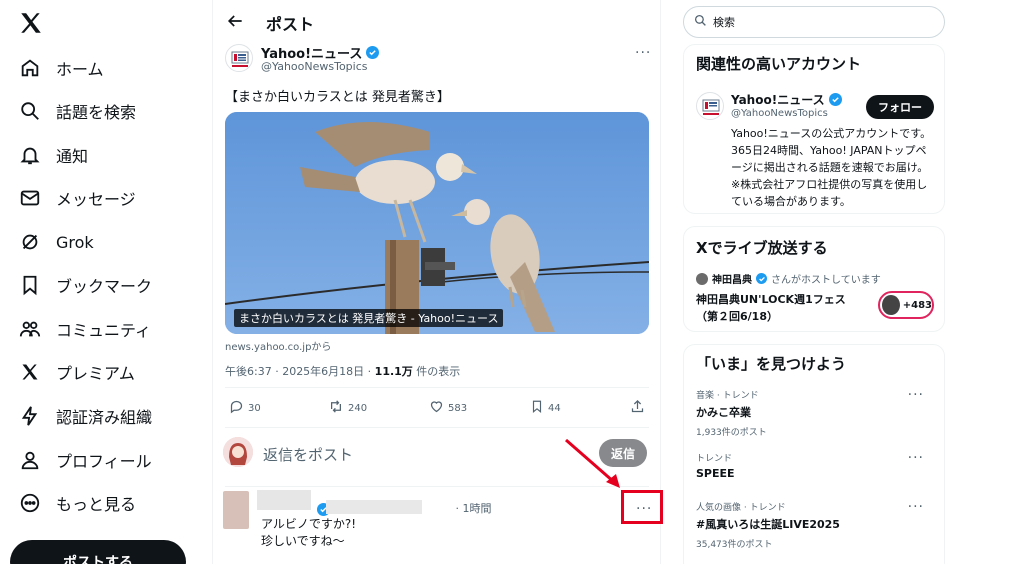  Describe the element at coordinates (545, 408) in the screenshot. I see `bookmark-action: 44` at that location.